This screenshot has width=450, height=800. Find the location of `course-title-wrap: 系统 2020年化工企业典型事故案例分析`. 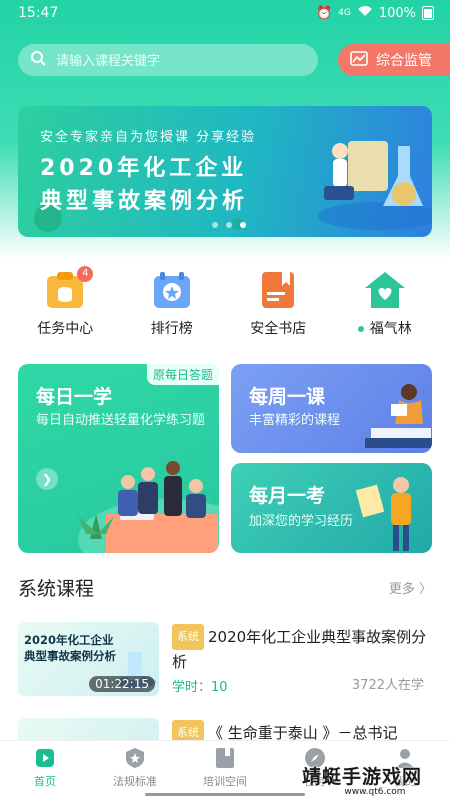

course-title-wrap: 系统 2020年化工企业典型事故案例分析 is located at coordinates (302, 649).